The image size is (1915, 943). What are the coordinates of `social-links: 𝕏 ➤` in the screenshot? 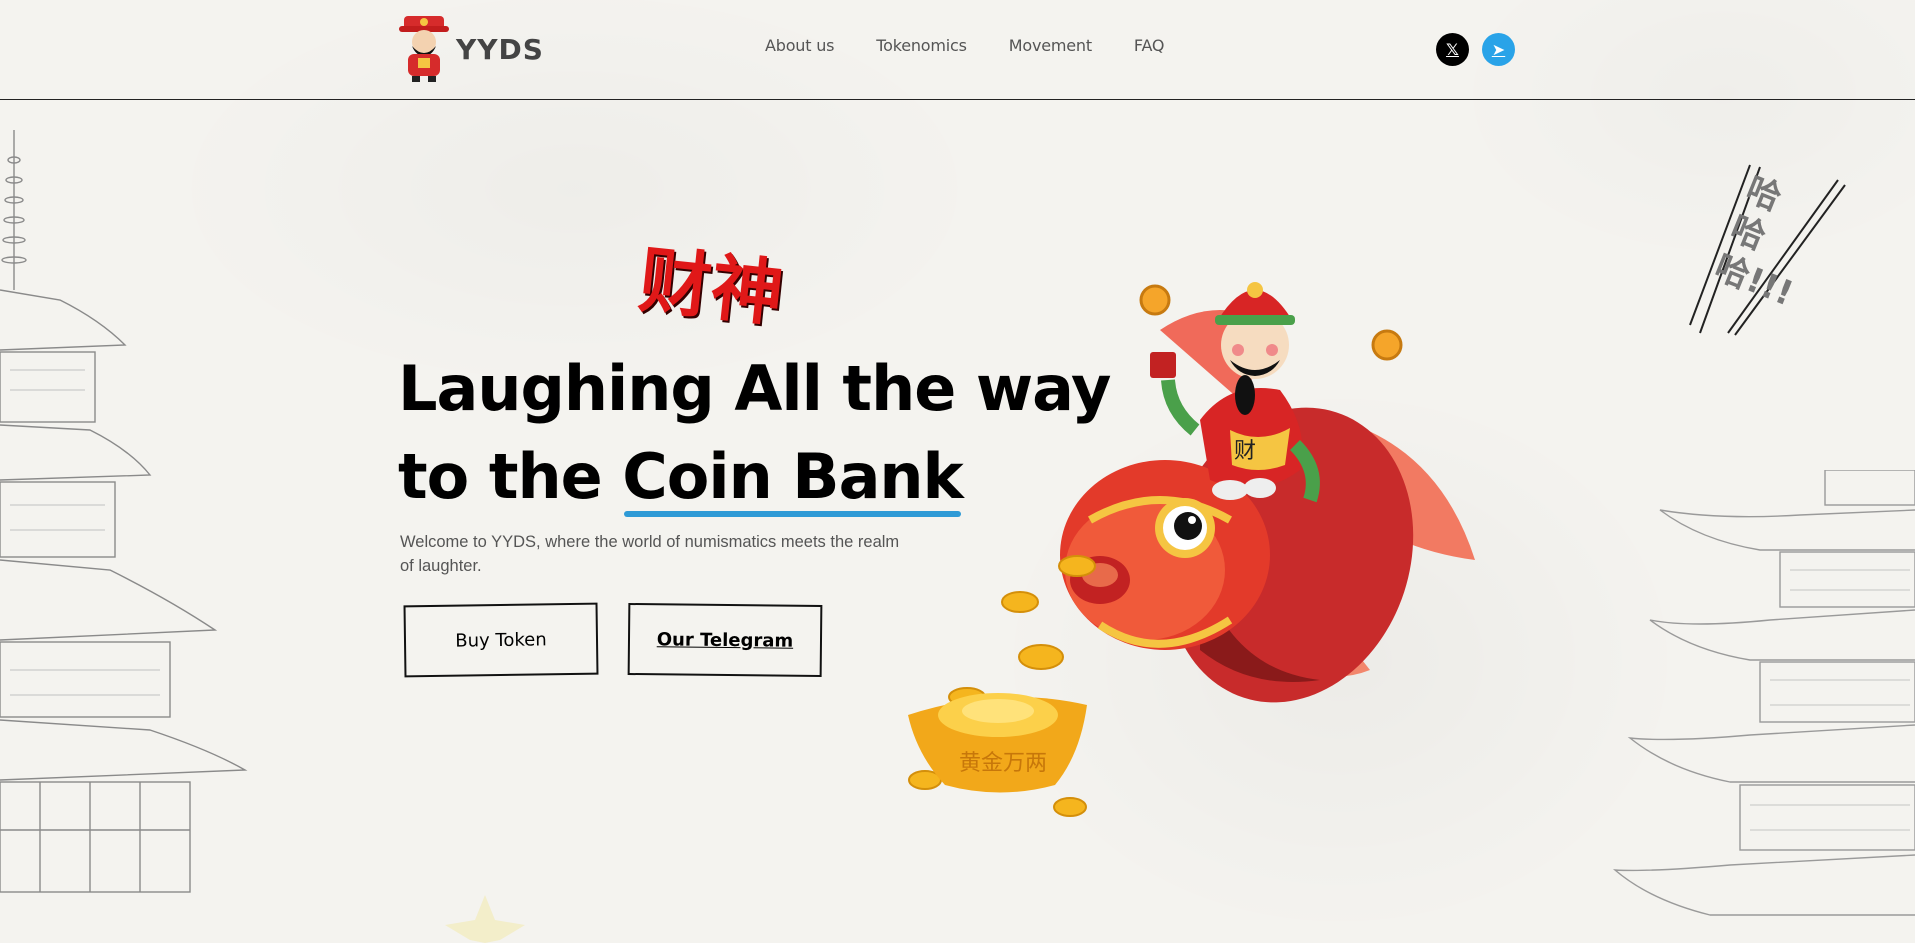 It's located at (1475, 49).